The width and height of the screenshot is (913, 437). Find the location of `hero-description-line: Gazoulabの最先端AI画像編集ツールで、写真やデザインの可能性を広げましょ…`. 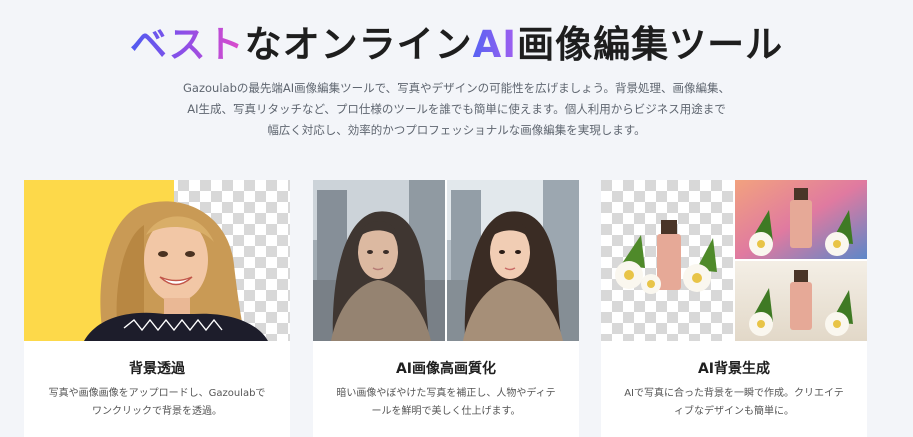

hero-description-line: Gazoulabの最先端AI画像編集ツールで、写真やデザインの可能性を広げましょ… is located at coordinates (456, 88).